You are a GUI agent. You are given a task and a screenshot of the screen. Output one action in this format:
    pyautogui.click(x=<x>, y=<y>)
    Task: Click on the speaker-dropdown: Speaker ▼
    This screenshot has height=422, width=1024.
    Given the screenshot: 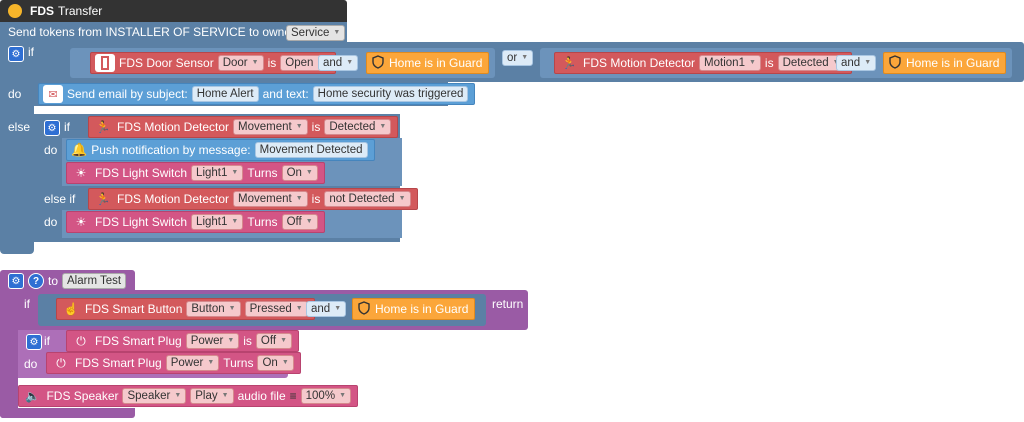 What is the action you would take?
    pyautogui.click(x=154, y=396)
    